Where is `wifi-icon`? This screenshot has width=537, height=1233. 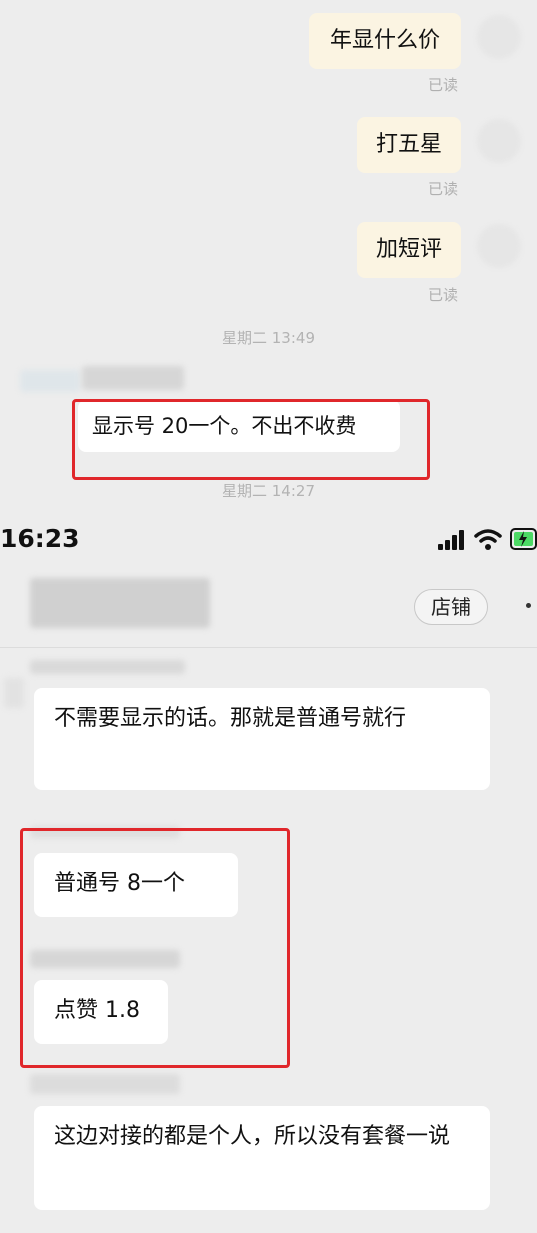 wifi-icon is located at coordinates (488, 541).